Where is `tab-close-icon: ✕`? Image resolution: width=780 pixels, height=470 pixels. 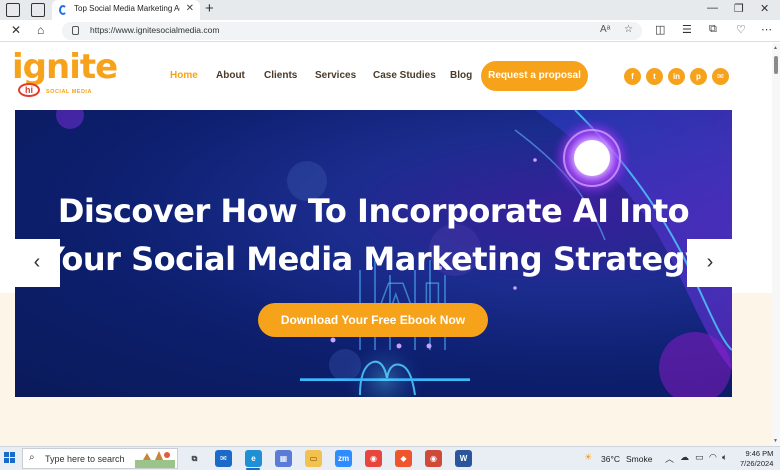
tab-close-icon: ✕ is located at coordinates (190, 8).